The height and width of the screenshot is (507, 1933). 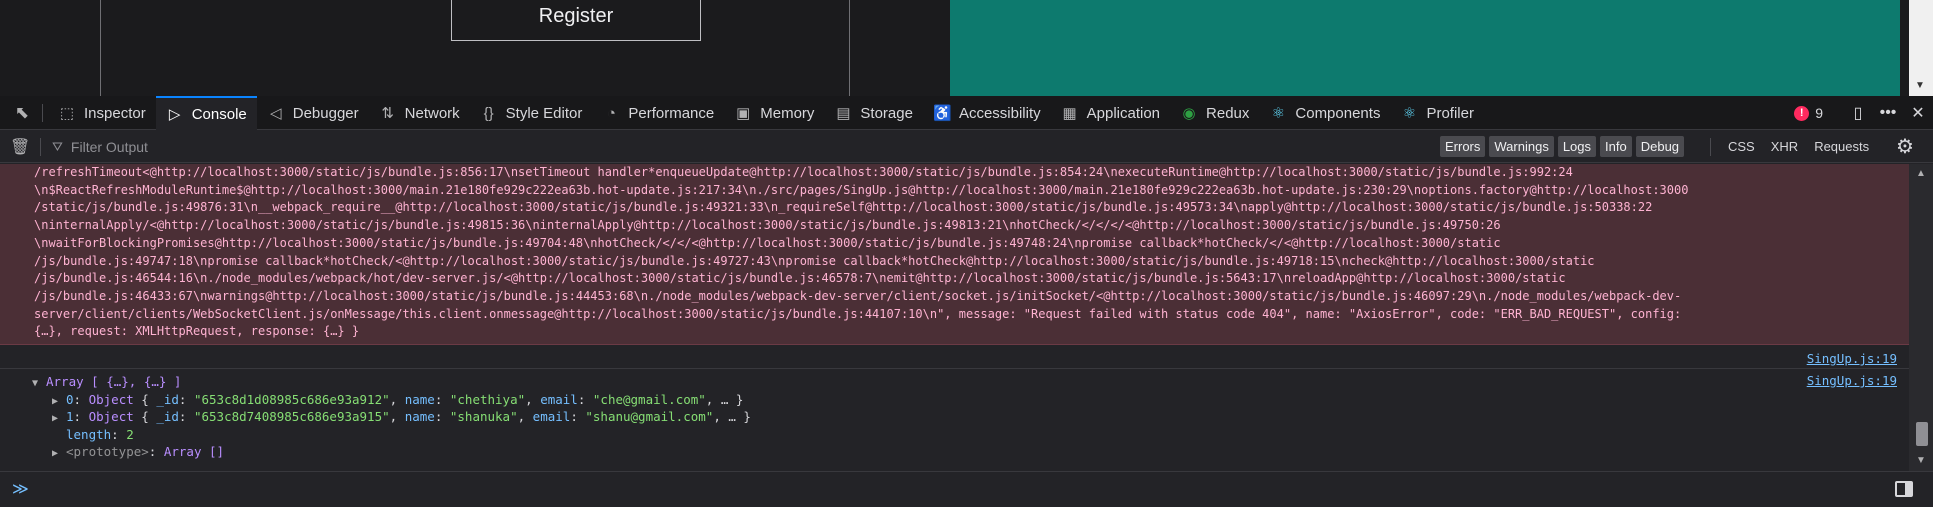 What do you see at coordinates (100, 434) in the screenshot?
I see `array-length: length: 2` at bounding box center [100, 434].